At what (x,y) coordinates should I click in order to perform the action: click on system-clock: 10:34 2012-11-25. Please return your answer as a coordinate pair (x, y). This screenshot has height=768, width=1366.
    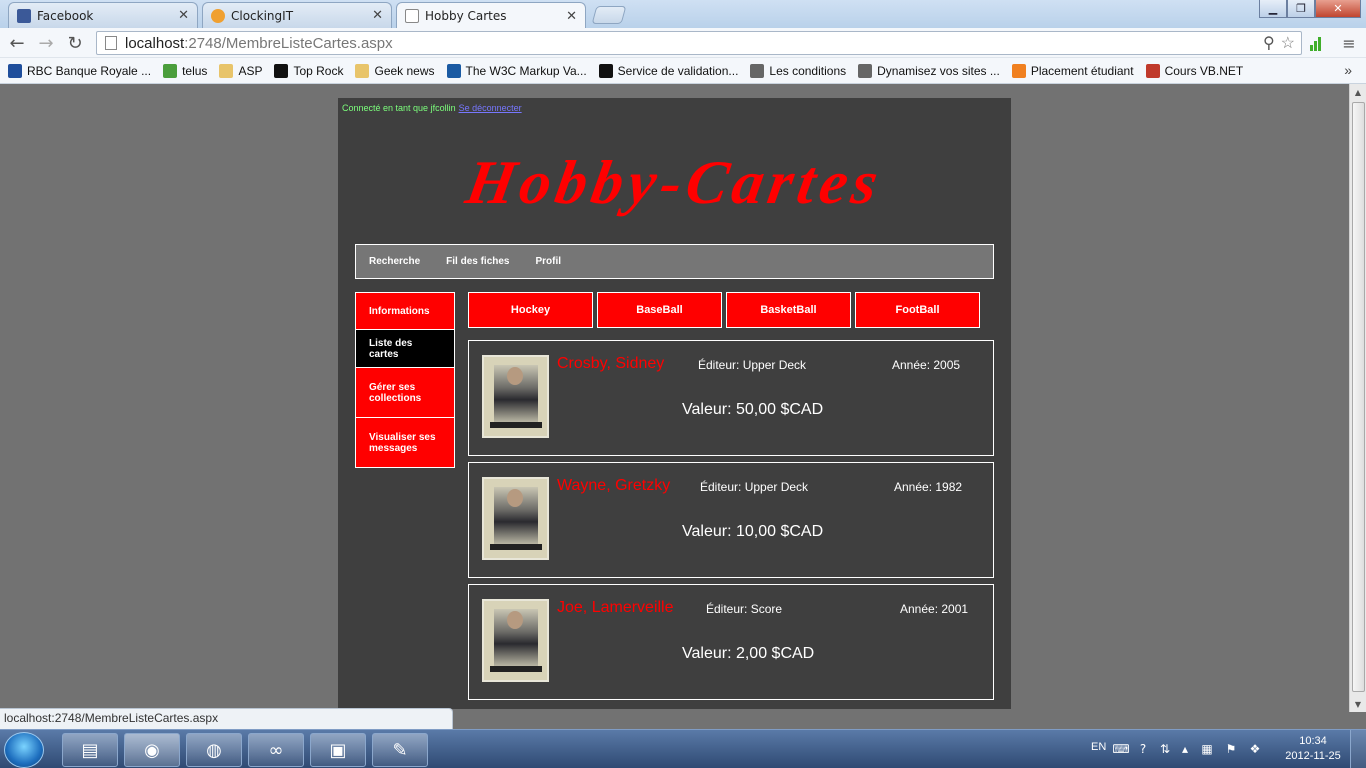
    Looking at the image, I should click on (1313, 749).